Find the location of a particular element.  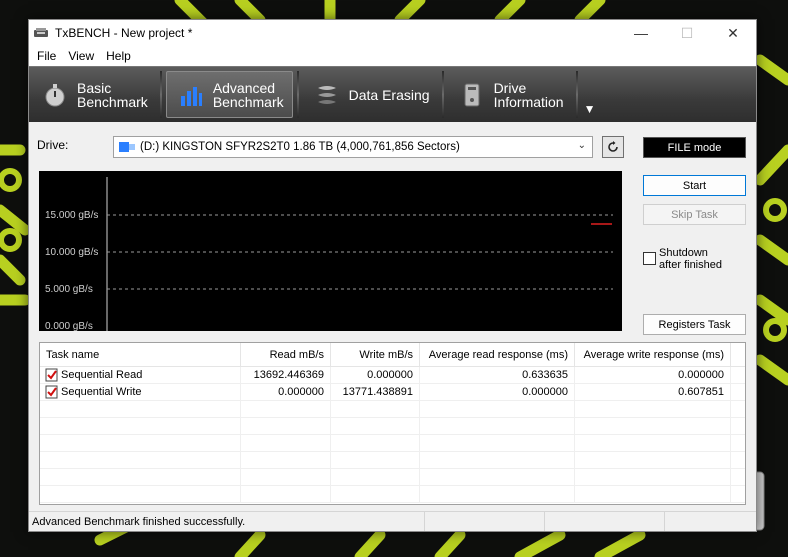

y-tick-label: 0.000 gB/s is located at coordinates (69, 326).